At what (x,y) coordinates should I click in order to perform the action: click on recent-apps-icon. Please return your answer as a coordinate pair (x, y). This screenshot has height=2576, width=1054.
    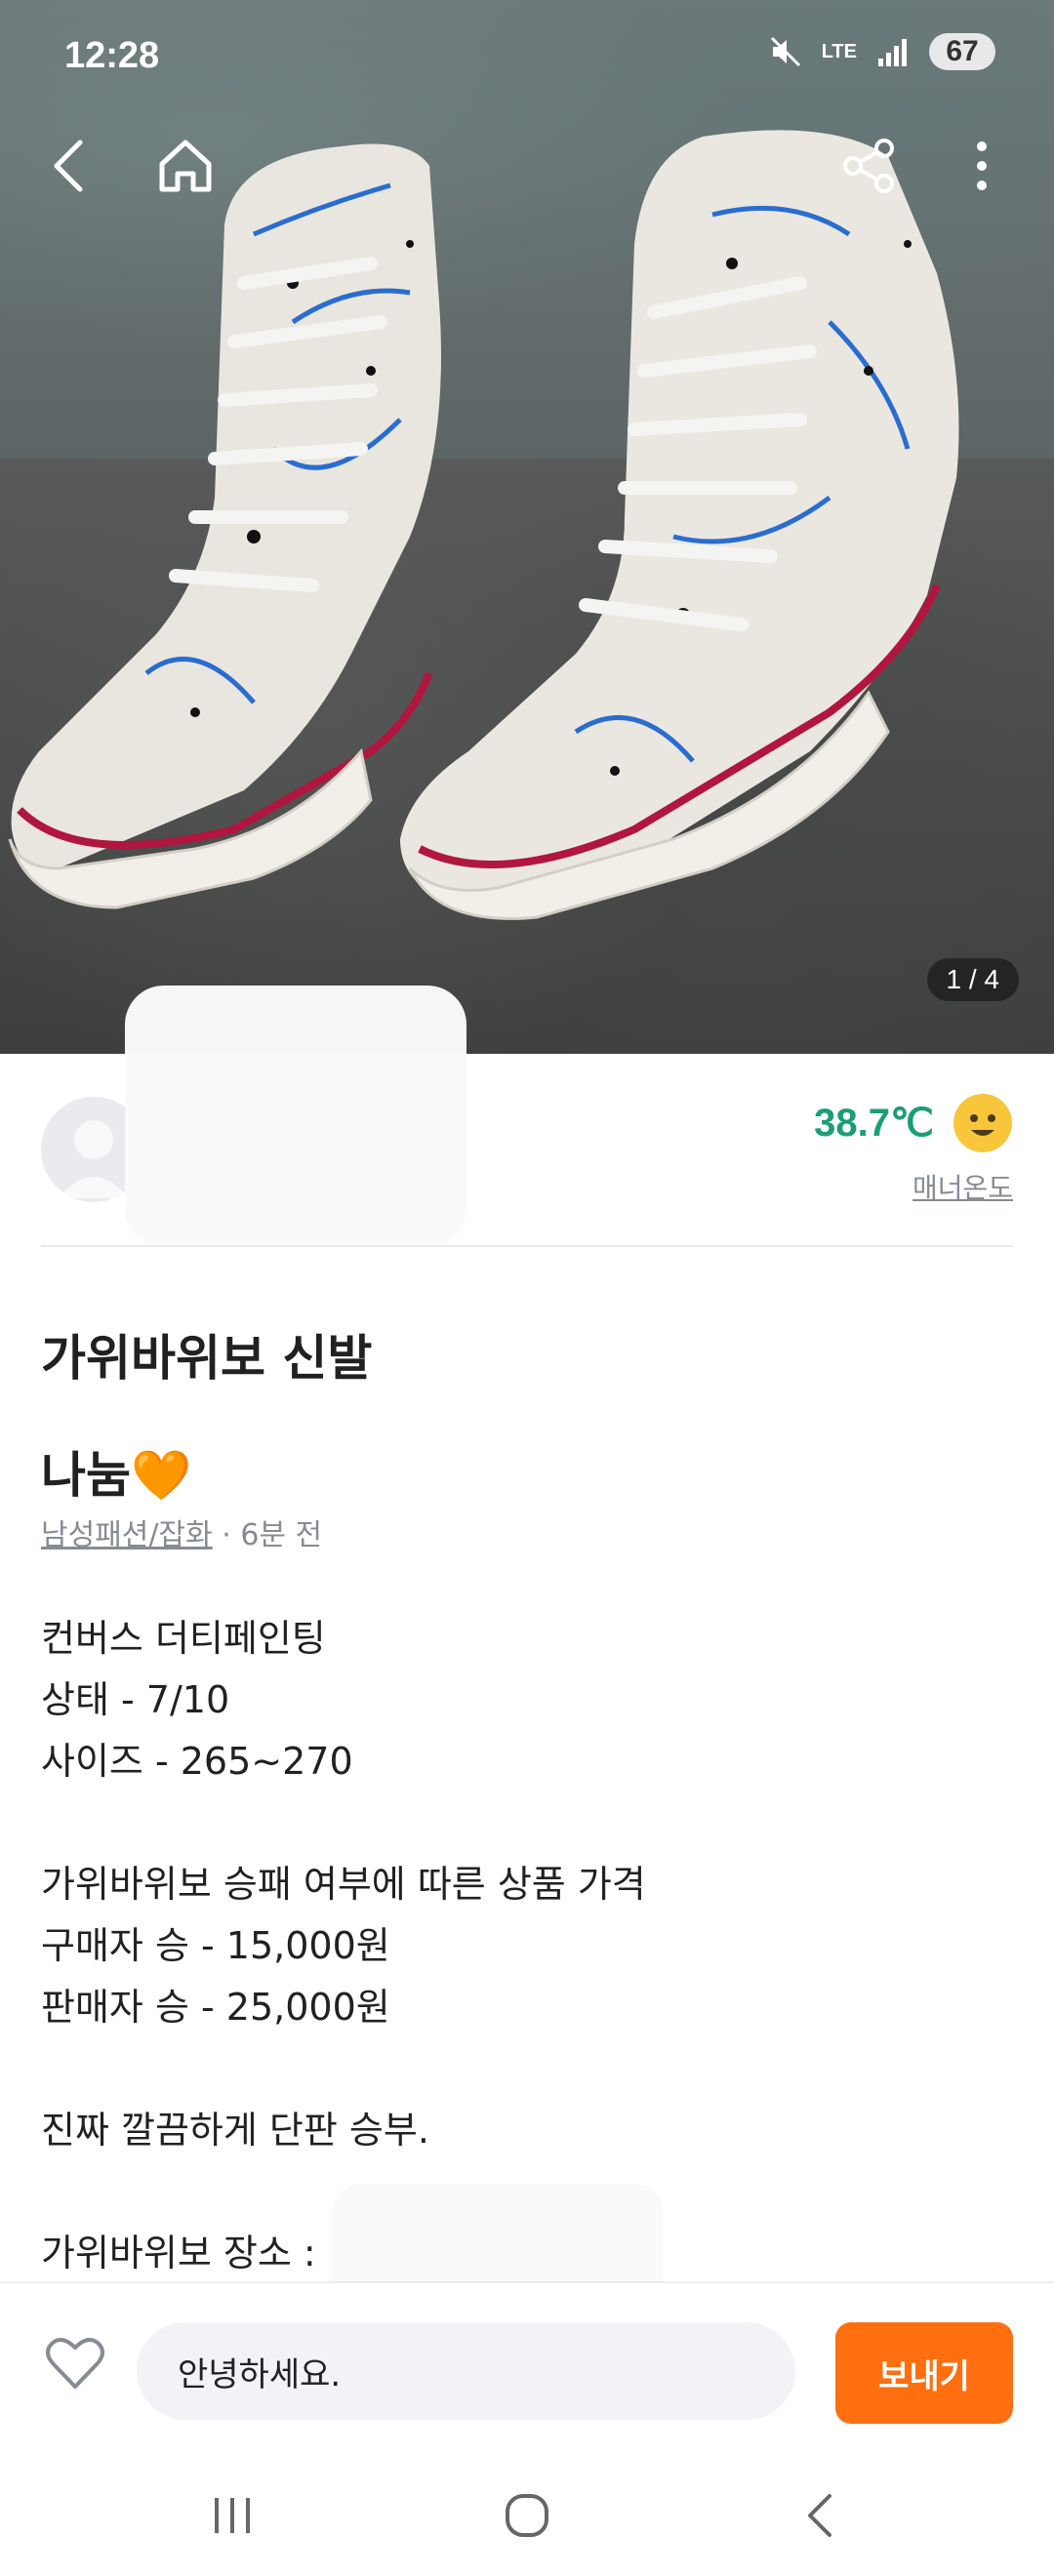
    Looking at the image, I should click on (232, 2515).